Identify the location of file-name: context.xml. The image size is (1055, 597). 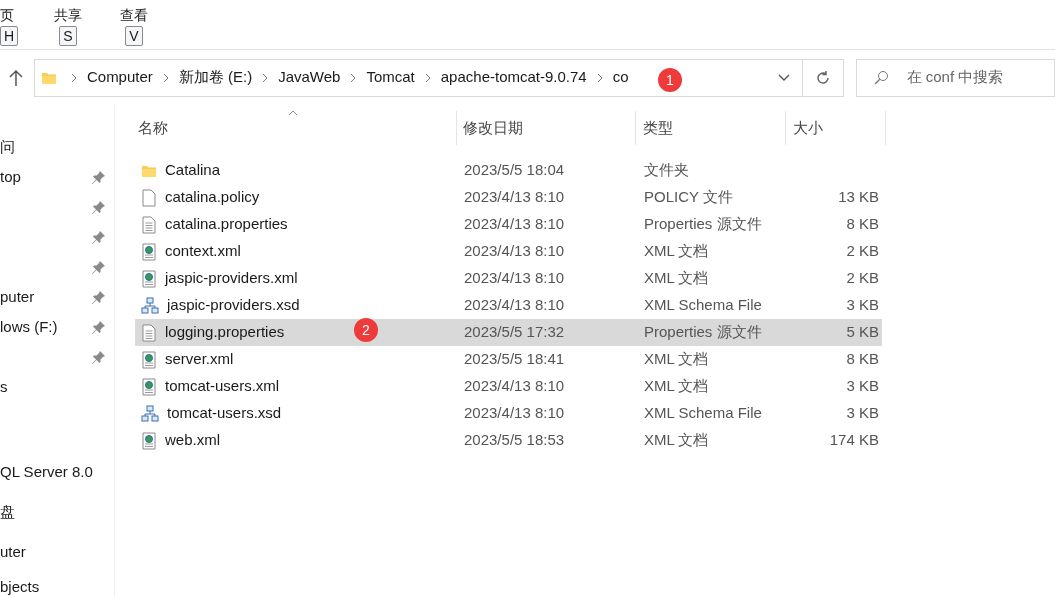
(203, 251).